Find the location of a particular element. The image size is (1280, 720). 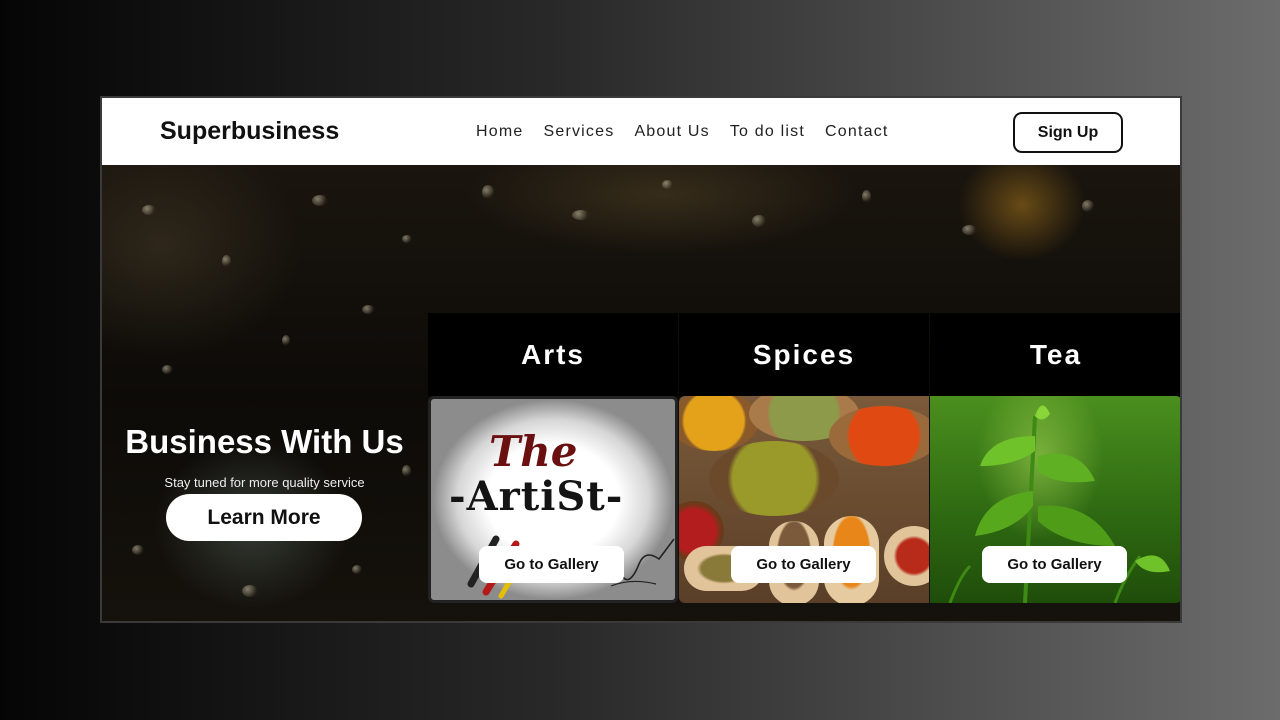

image-text: The is located at coordinates (533, 451).